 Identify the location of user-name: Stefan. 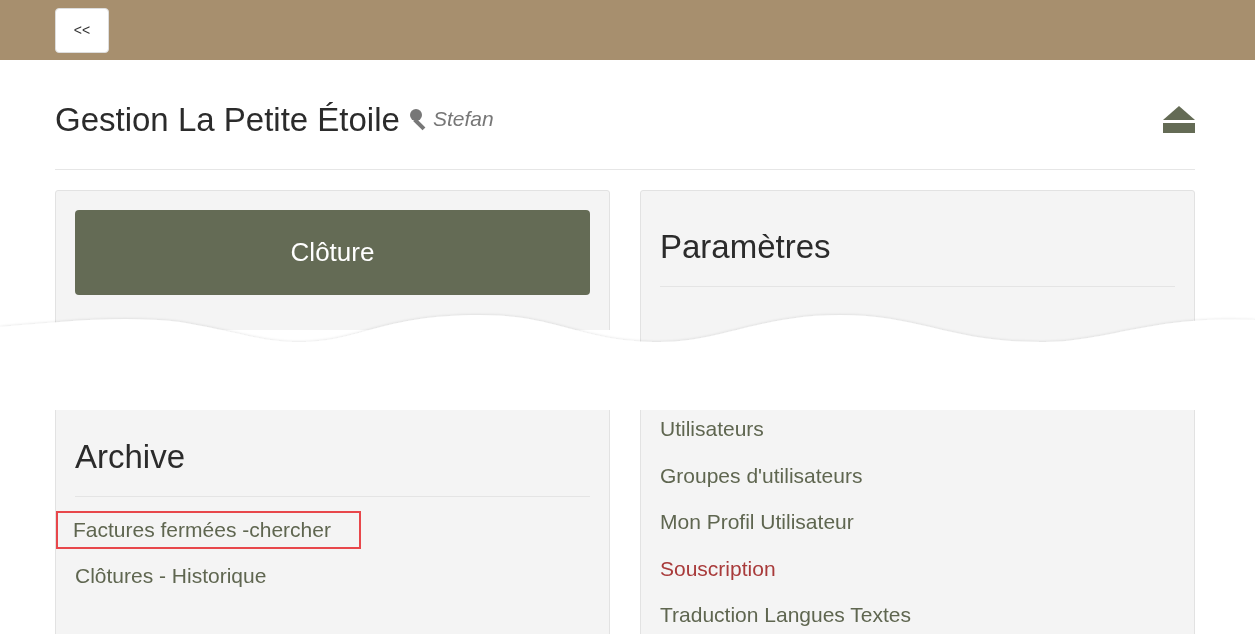
(463, 118).